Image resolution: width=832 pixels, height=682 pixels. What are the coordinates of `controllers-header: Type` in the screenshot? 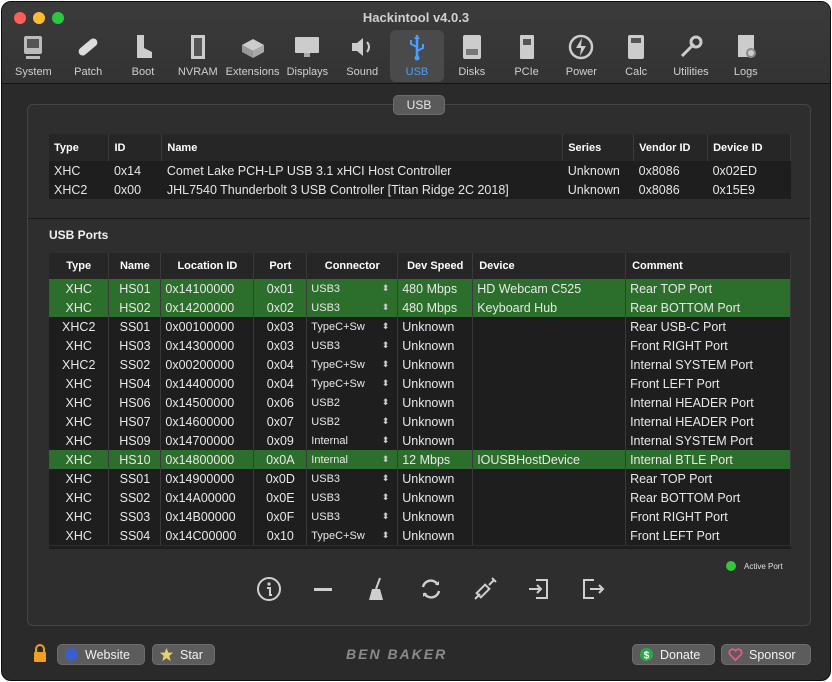 It's located at (79, 147).